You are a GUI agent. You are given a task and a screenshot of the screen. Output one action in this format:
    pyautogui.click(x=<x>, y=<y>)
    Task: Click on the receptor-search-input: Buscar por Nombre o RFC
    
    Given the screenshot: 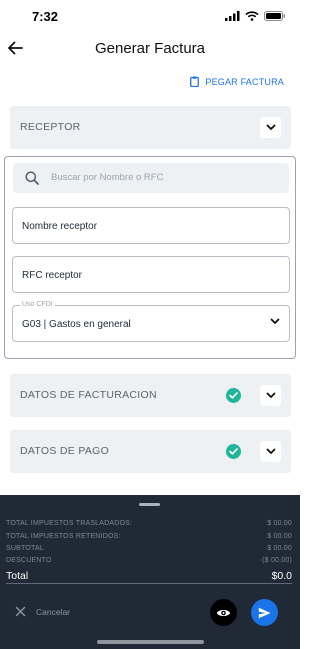 What is the action you would take?
    pyautogui.click(x=151, y=178)
    